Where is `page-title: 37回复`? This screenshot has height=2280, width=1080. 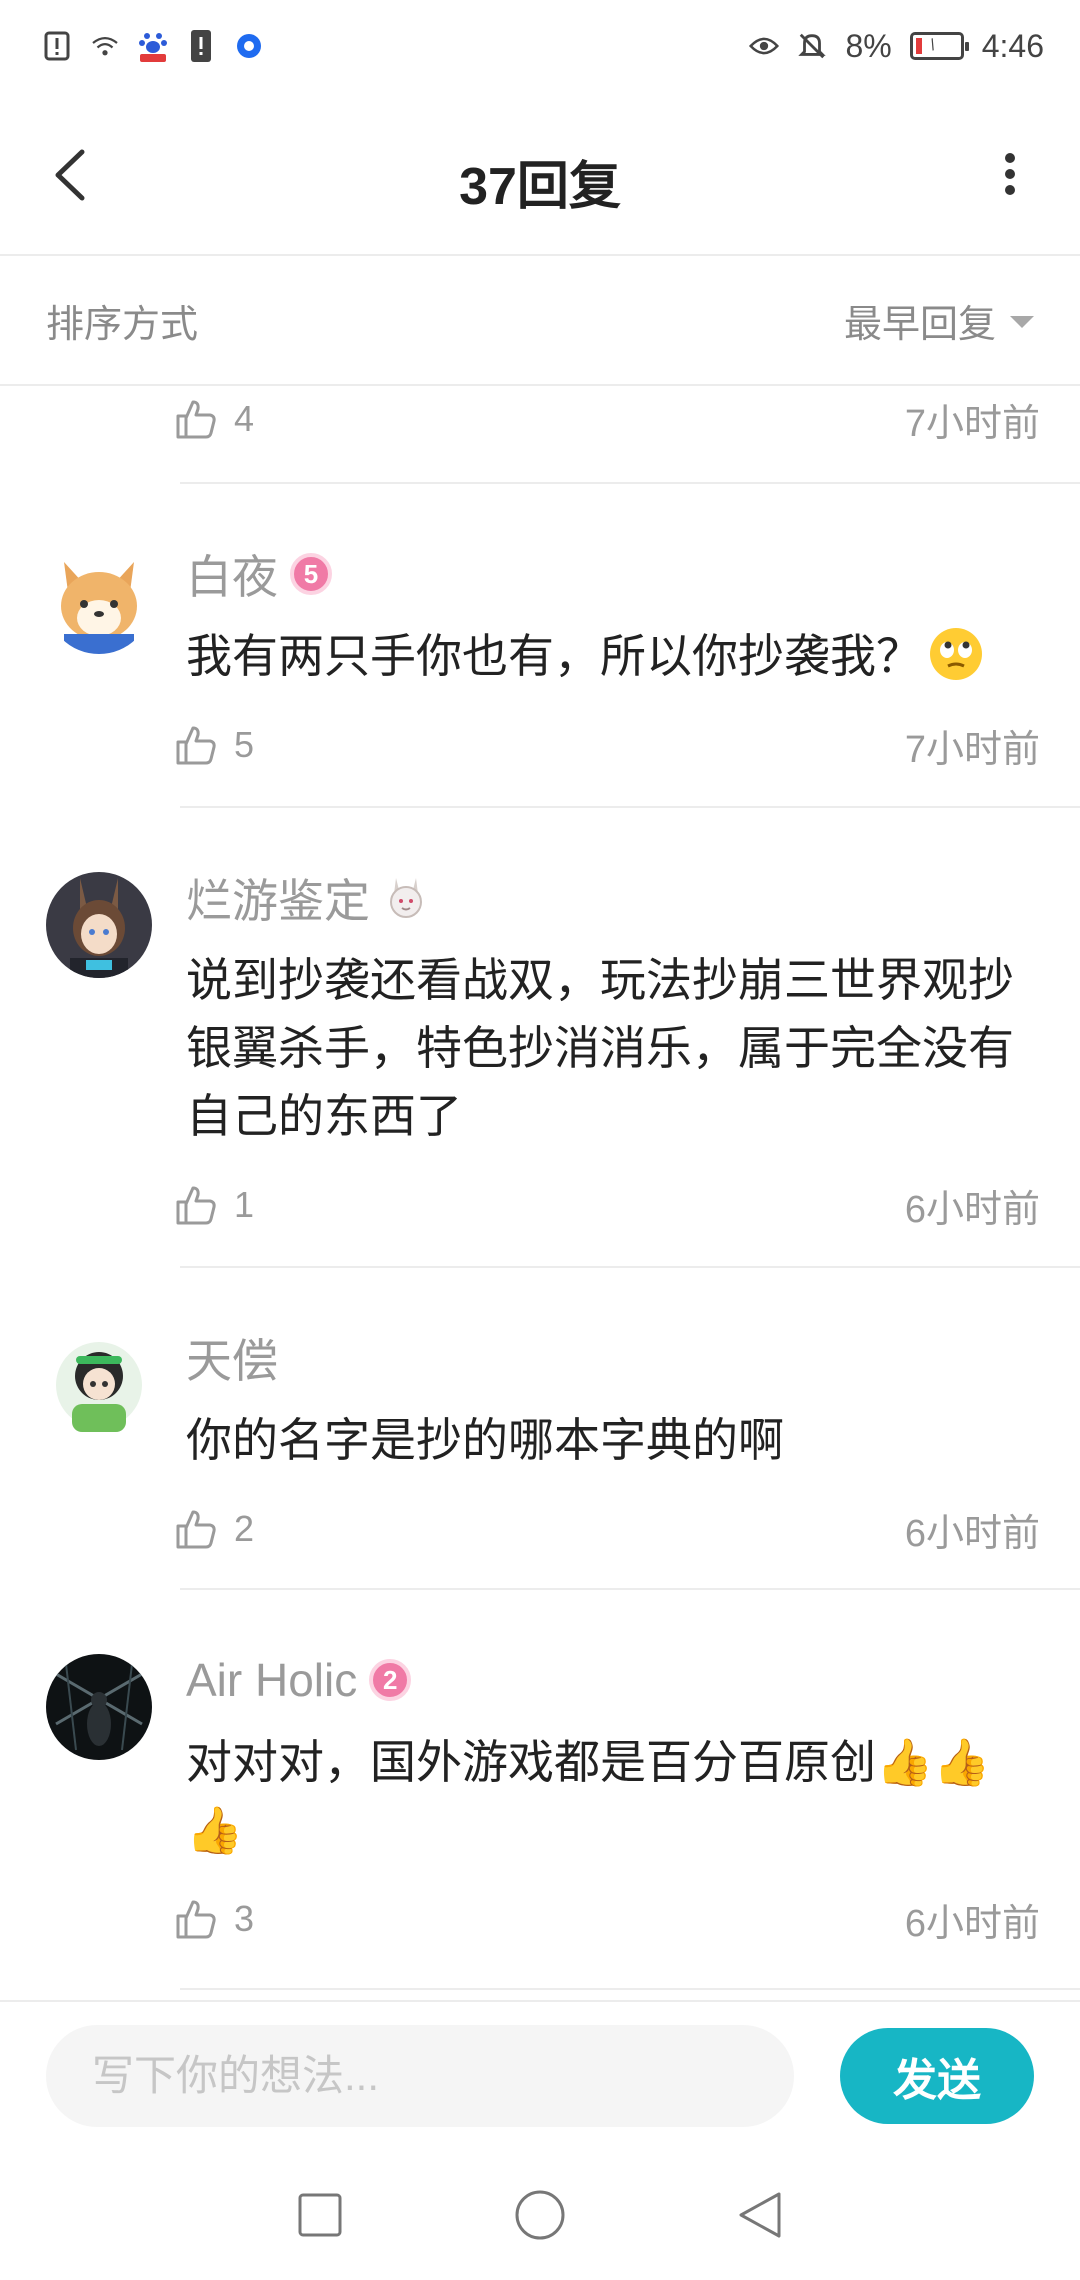 page-title: 37回复 is located at coordinates (540, 187).